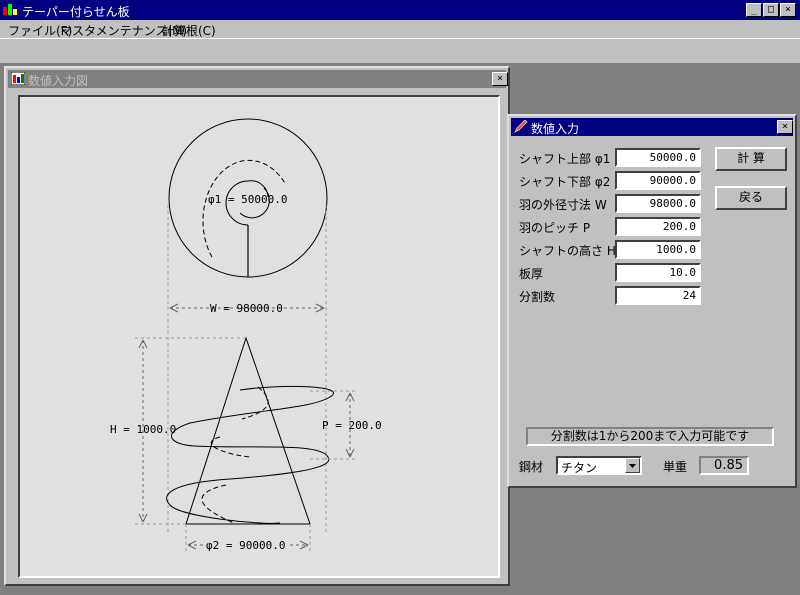 This screenshot has width=800, height=595. What do you see at coordinates (658, 226) in the screenshot?
I see `pitch-input: 200.0` at bounding box center [658, 226].